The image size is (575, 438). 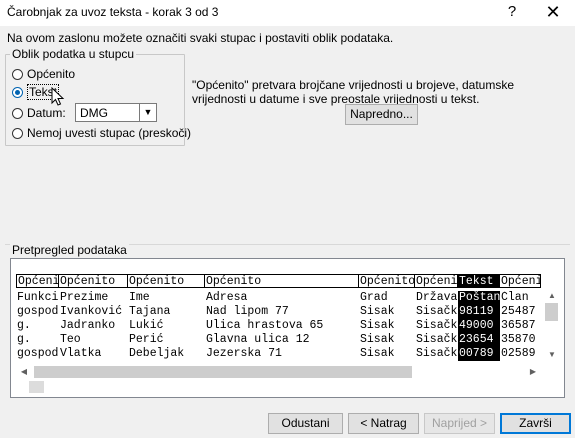 I want to click on finish-button: Završi, so click(x=535, y=423).